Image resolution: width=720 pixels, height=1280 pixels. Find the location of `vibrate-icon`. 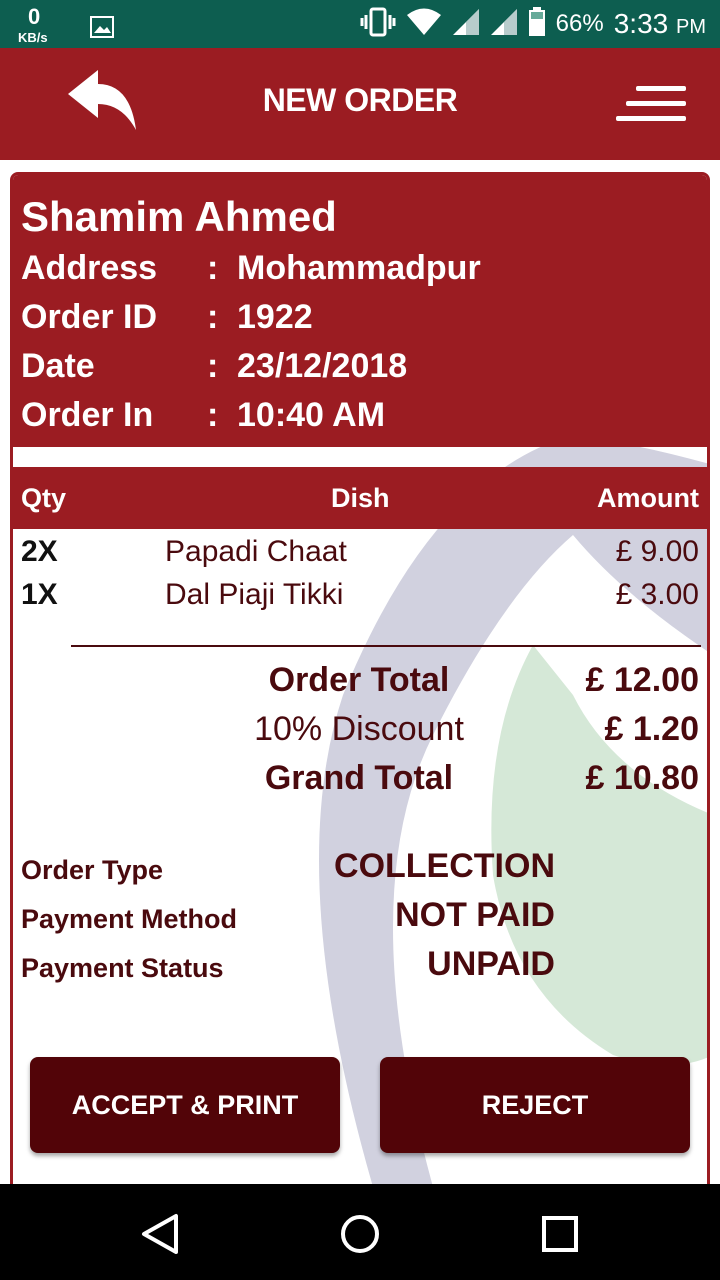

vibrate-icon is located at coordinates (378, 24).